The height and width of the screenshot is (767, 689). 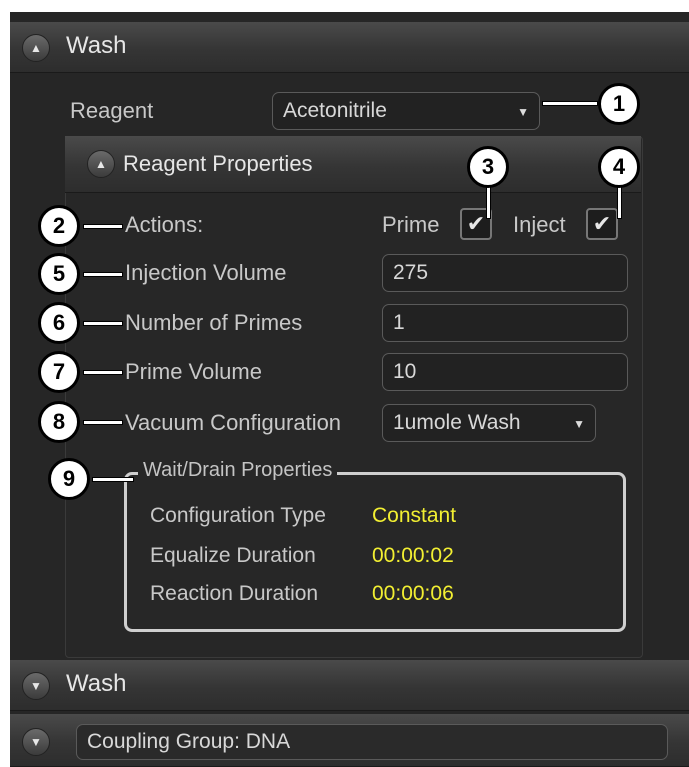 I want to click on callout-3-line, so click(x=488, y=202).